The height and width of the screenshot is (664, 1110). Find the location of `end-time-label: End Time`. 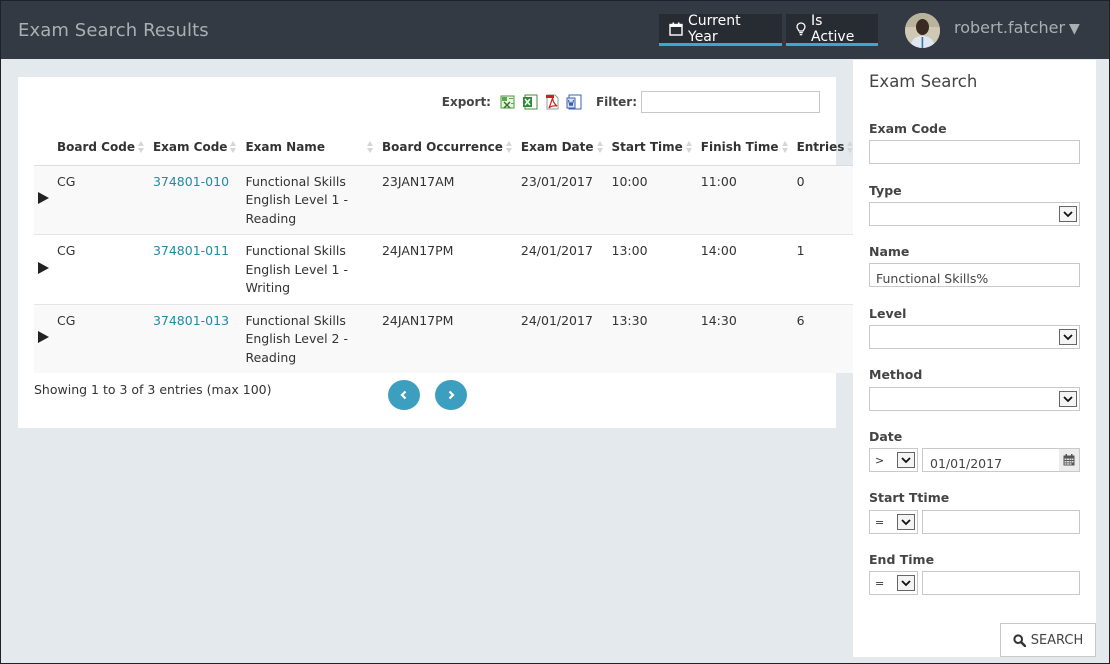

end-time-label: End Time is located at coordinates (902, 559).